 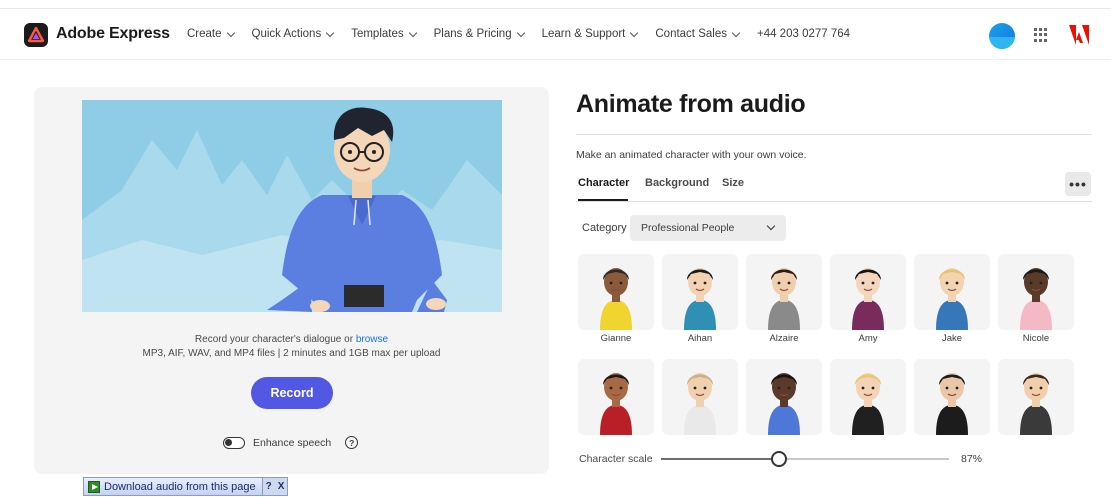 I want to click on download-audio-button: Download audio from this page, so click(x=173, y=486).